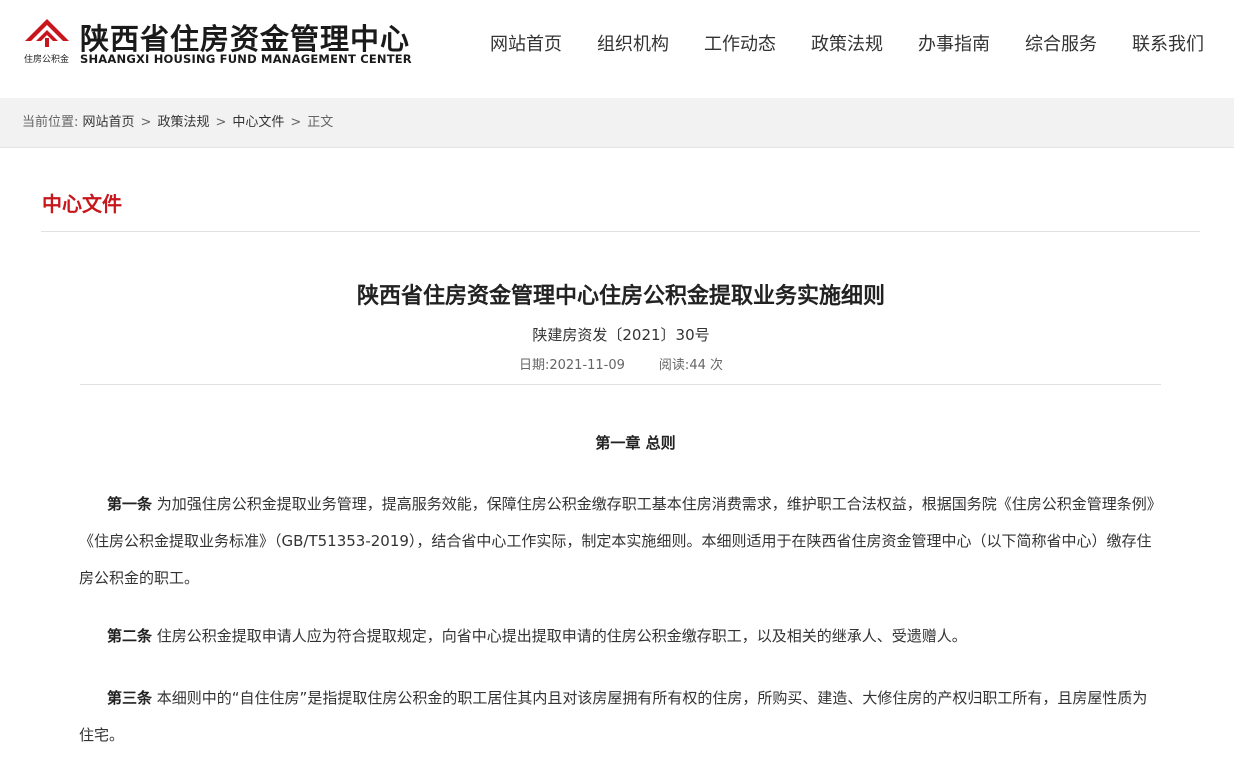  I want to click on views-label: 阅读:, so click(674, 365).